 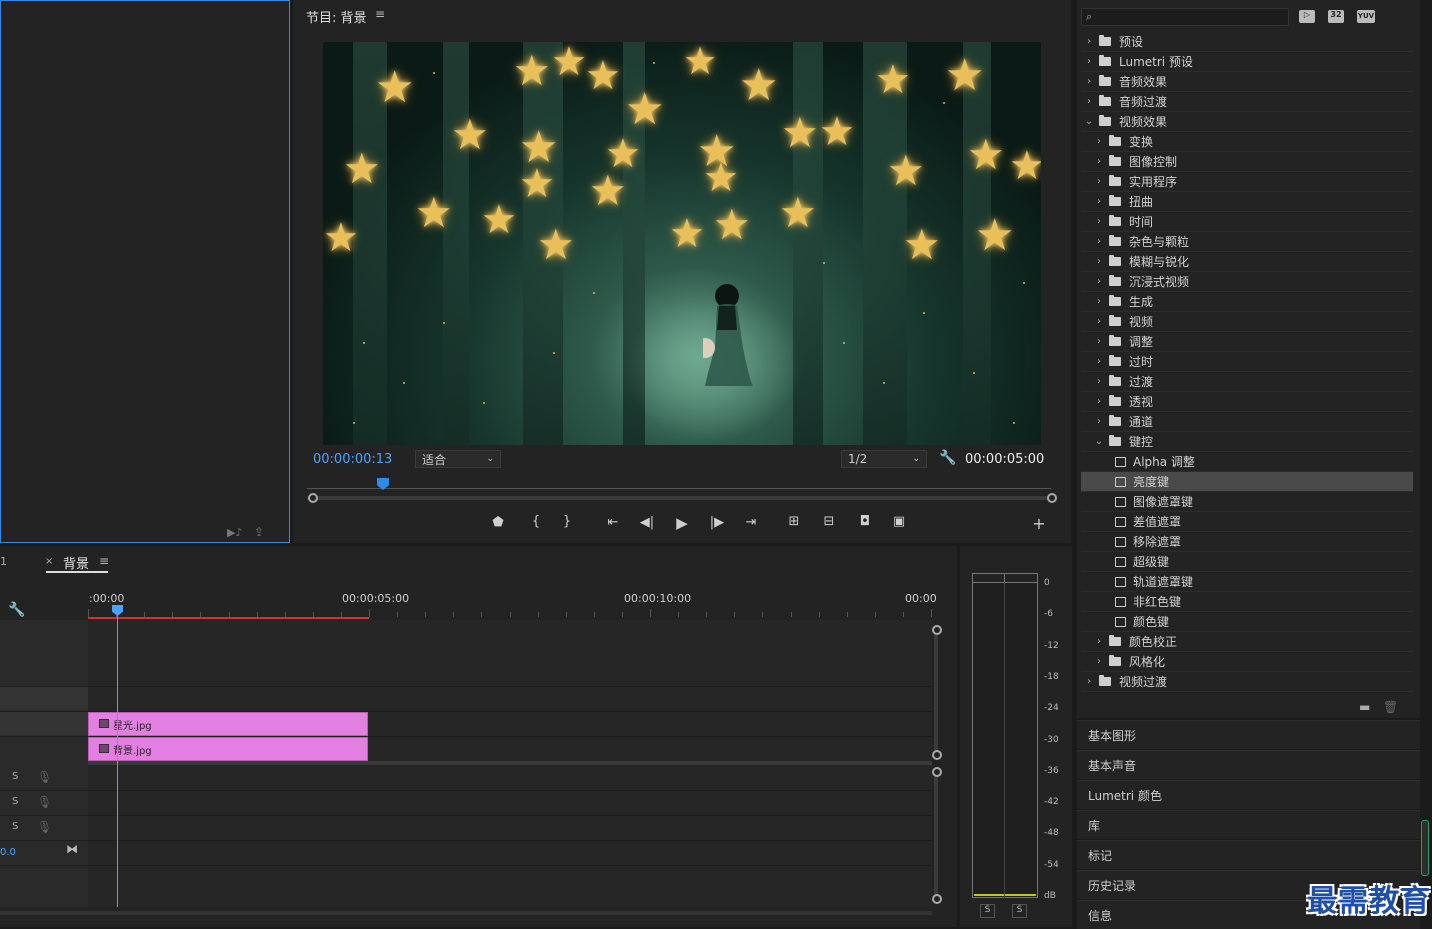 I want to click on effects-tree-item: 颜色键, so click(x=1247, y=622).